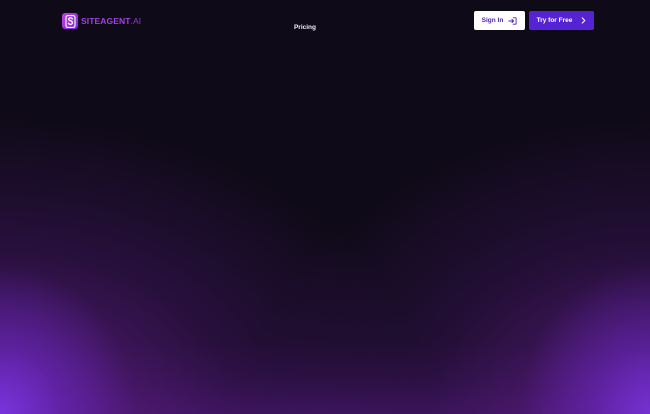 The height and width of the screenshot is (414, 650). I want to click on try-for-free-button: Try for Free, so click(561, 20).